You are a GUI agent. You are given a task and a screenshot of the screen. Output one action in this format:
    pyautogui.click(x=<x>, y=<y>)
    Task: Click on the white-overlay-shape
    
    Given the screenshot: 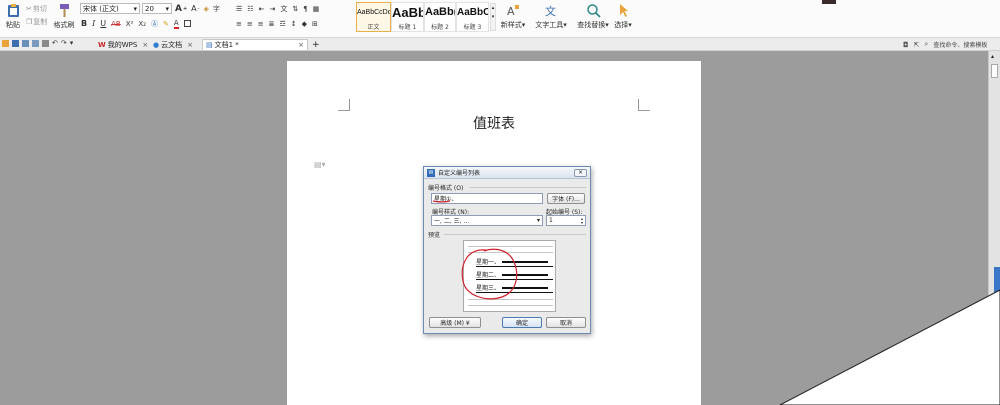 What is the action you would take?
    pyautogui.click(x=889, y=347)
    